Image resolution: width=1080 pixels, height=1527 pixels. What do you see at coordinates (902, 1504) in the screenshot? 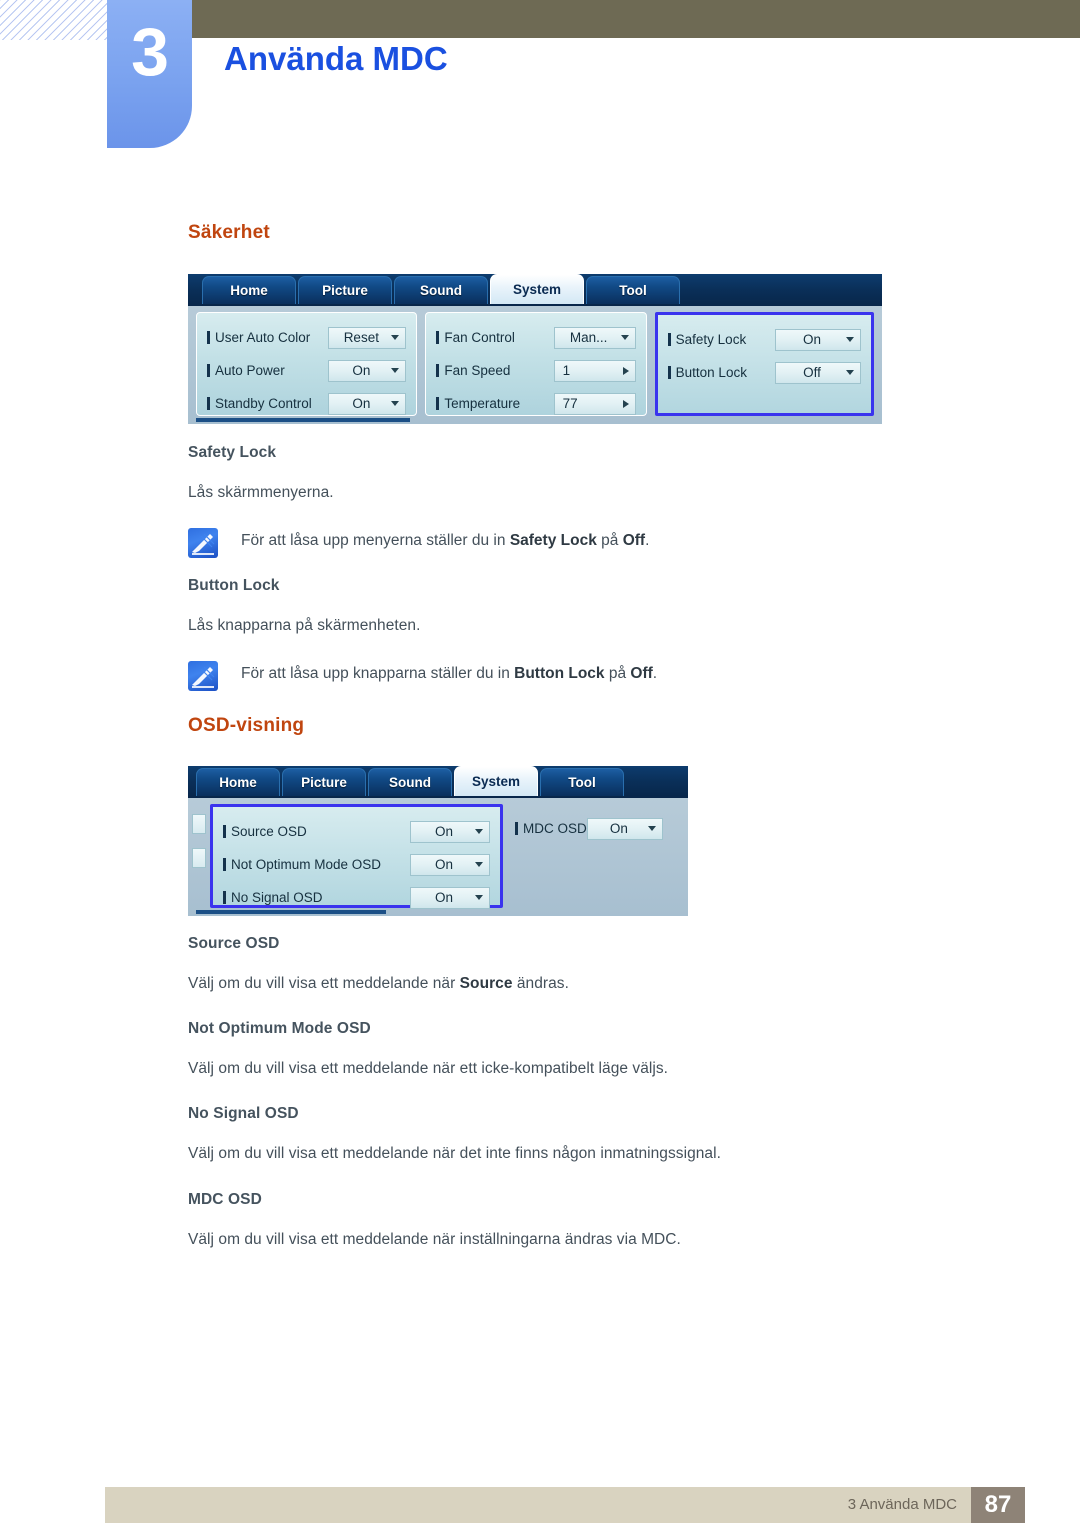
I see `footer-text: 3 Använda MDC` at bounding box center [902, 1504].